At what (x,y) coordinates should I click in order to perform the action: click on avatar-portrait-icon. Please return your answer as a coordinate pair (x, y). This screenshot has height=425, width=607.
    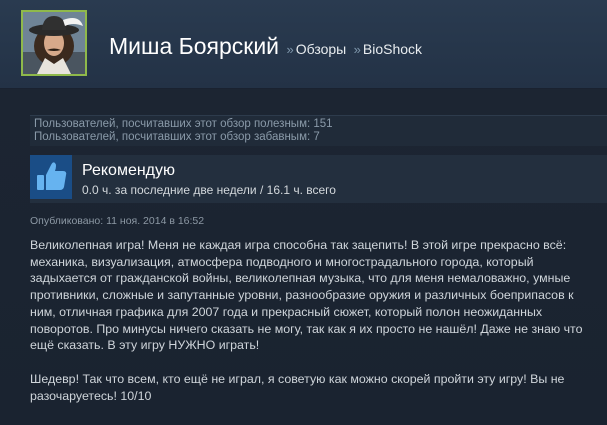
    Looking at the image, I should click on (54, 43).